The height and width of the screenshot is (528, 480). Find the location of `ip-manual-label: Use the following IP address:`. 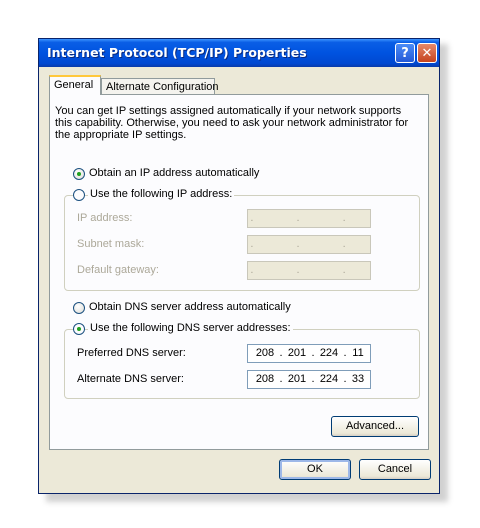

ip-manual-label: Use the following IP address: is located at coordinates (161, 194).